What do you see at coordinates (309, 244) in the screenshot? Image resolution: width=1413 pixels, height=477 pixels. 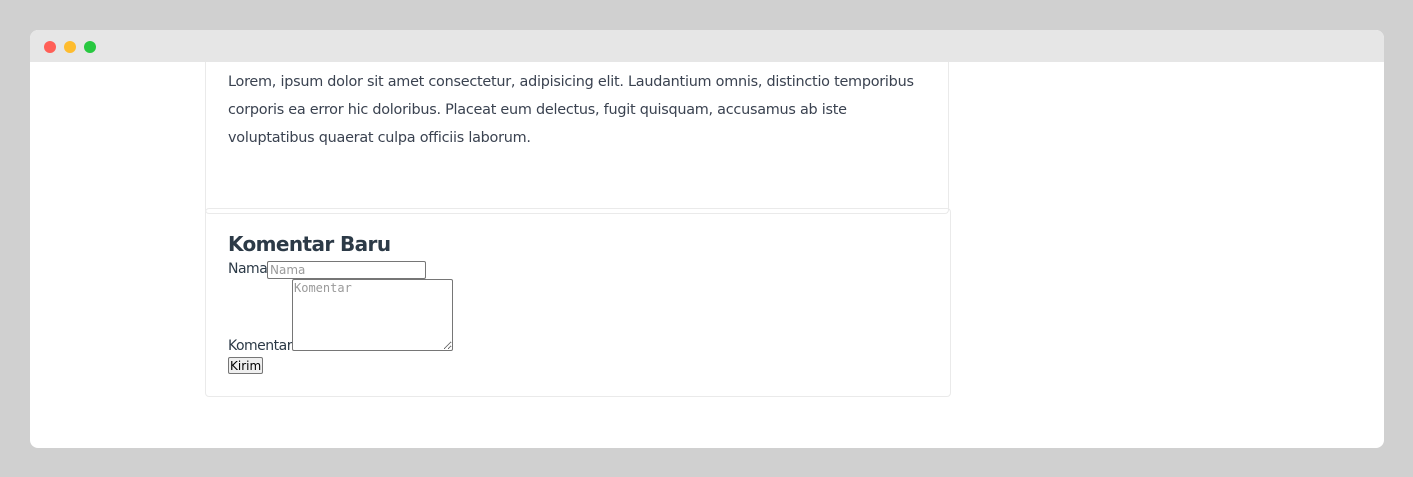 I see `comment-form-title: Komentar Baru` at bounding box center [309, 244].